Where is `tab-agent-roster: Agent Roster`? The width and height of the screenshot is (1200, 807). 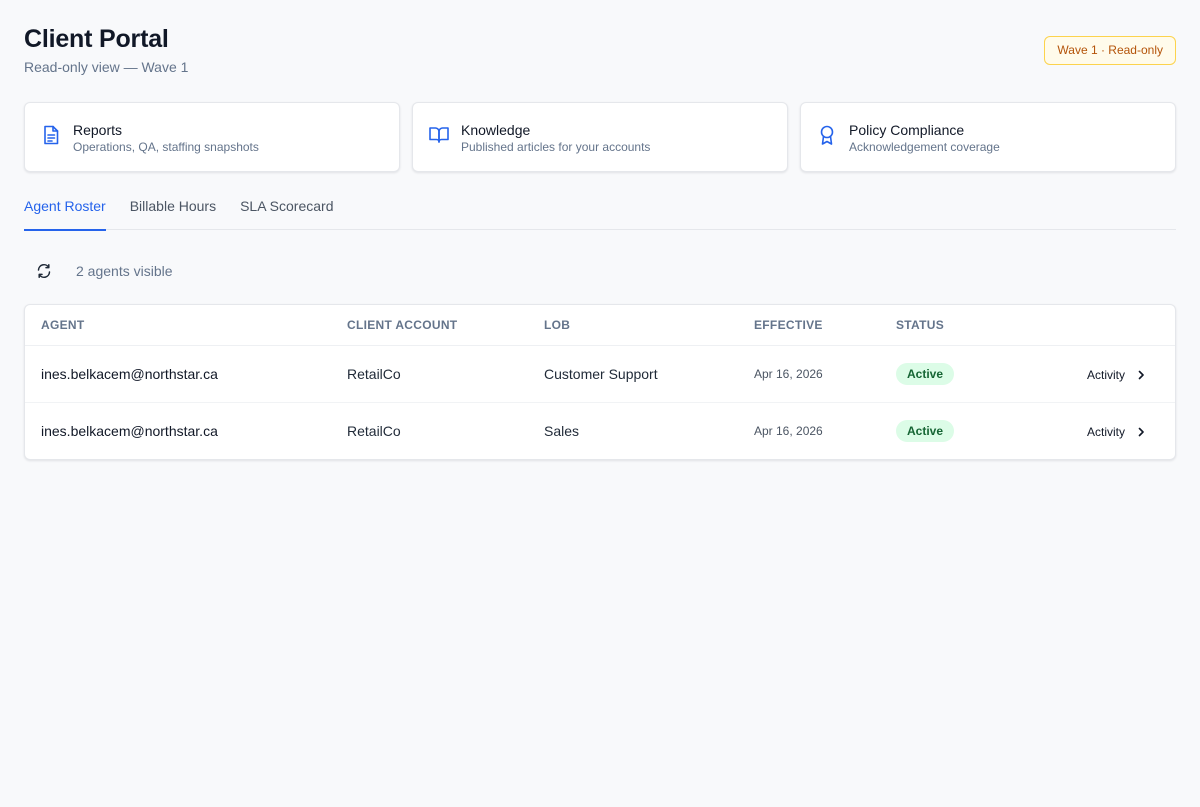 tab-agent-roster: Agent Roster is located at coordinates (65, 211).